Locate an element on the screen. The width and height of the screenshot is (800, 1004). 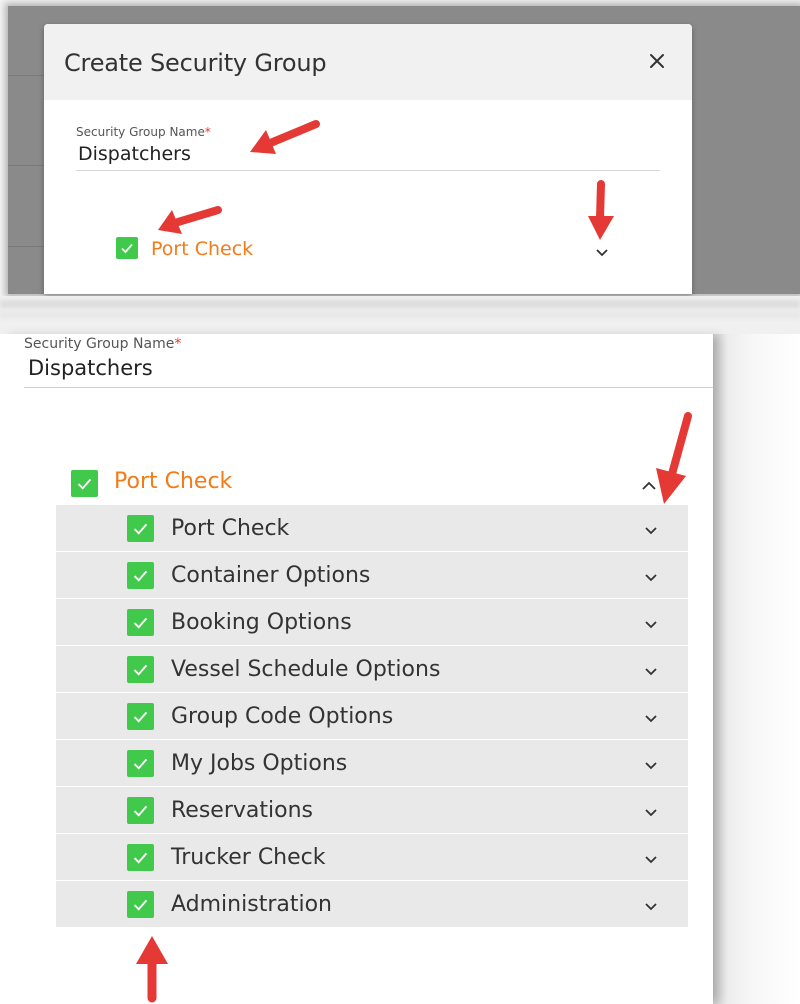
permission-option-row: Administration is located at coordinates (372, 904).